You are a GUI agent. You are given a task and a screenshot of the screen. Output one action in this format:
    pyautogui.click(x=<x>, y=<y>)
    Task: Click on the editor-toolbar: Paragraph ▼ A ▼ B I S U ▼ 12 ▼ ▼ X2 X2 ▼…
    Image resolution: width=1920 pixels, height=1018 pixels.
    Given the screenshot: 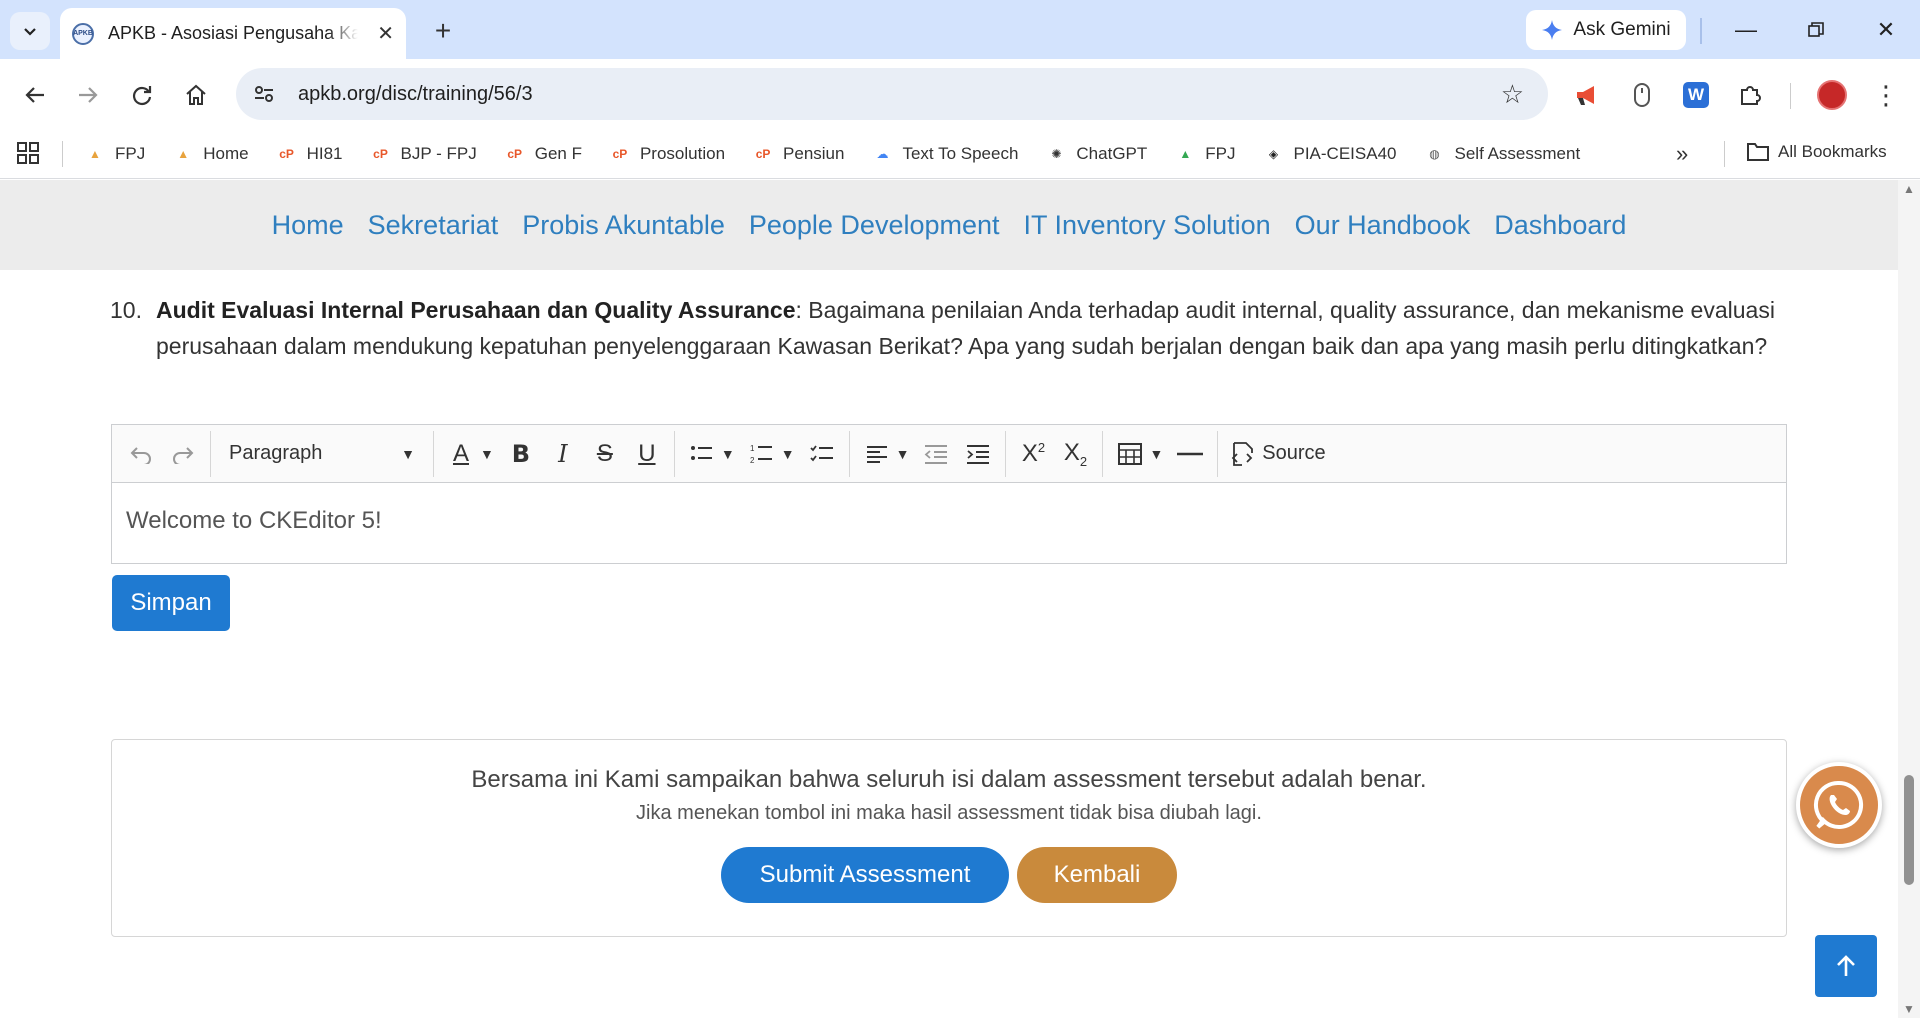 What is the action you would take?
    pyautogui.click(x=949, y=454)
    